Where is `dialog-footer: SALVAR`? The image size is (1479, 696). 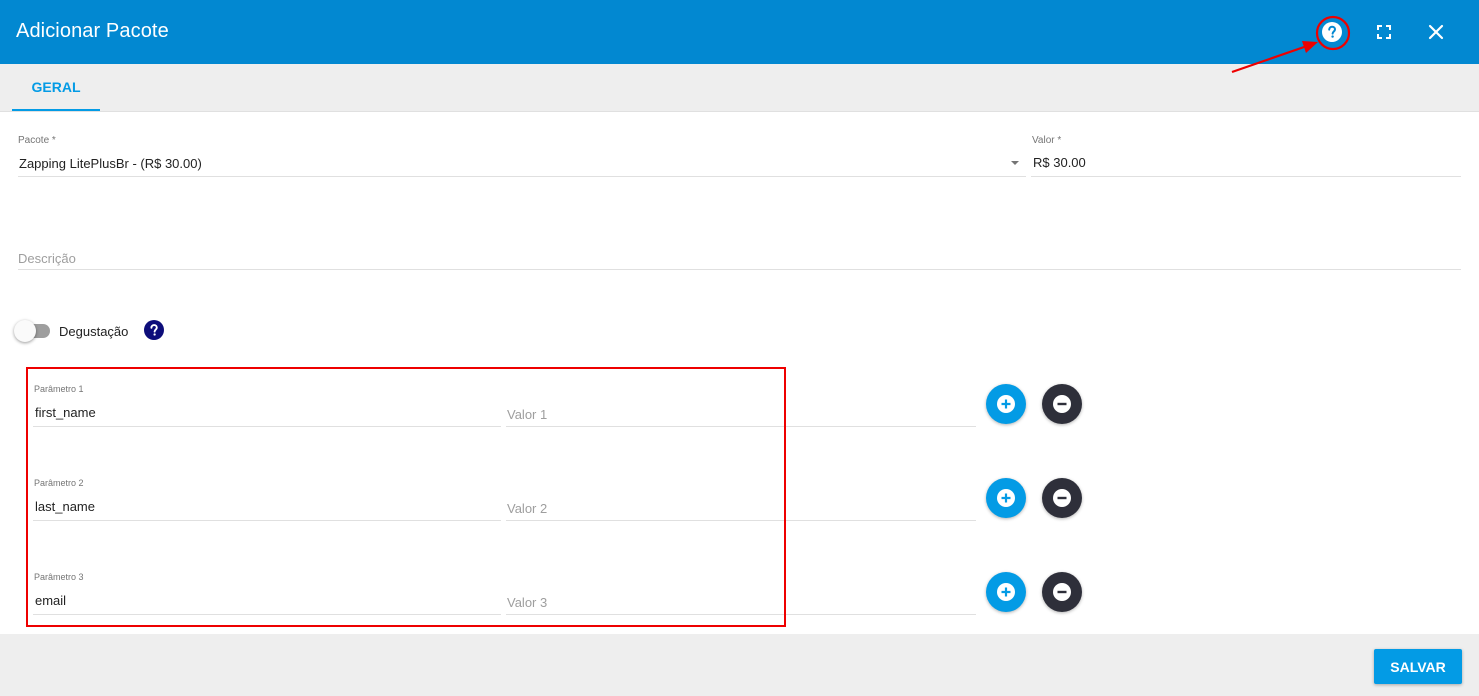
dialog-footer: SALVAR is located at coordinates (739, 665).